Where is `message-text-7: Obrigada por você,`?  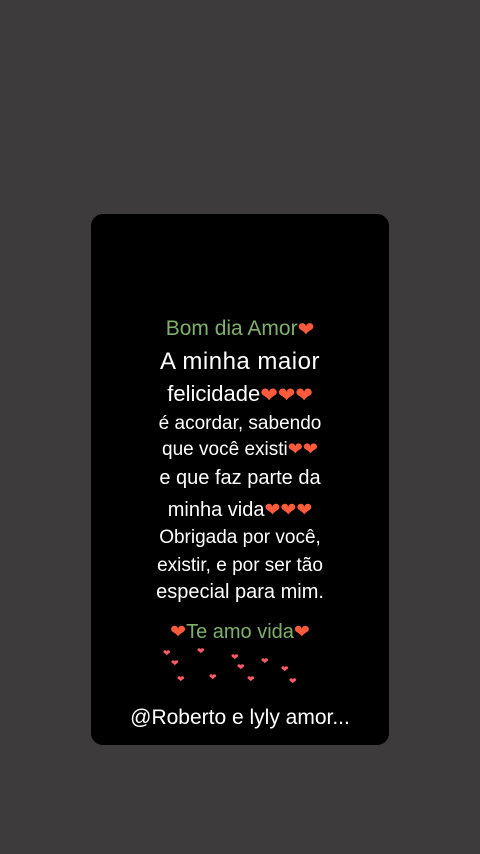
message-text-7: Obrigada por você, is located at coordinates (240, 537).